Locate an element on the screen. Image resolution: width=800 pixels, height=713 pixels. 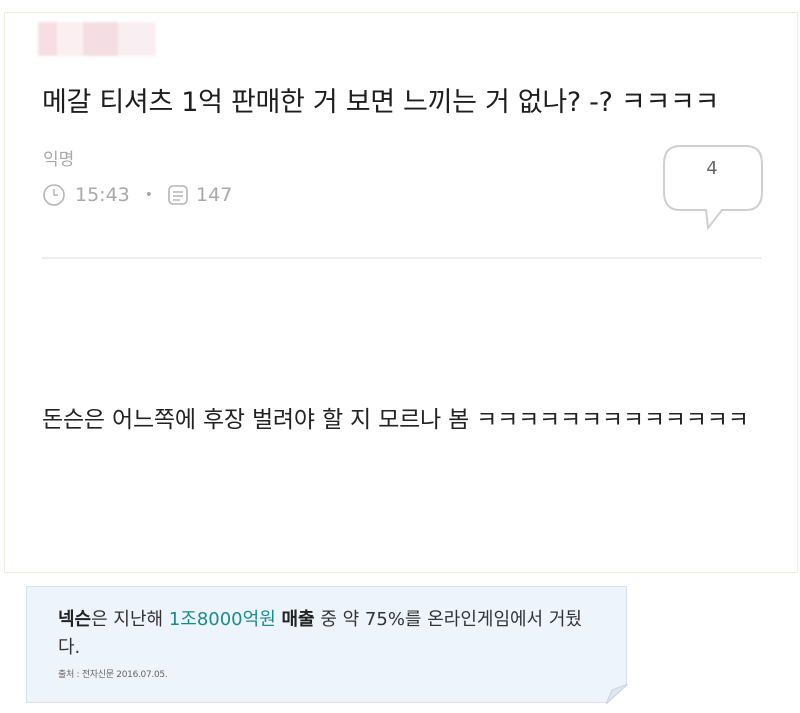
post-author: 익명 is located at coordinates (59, 160).